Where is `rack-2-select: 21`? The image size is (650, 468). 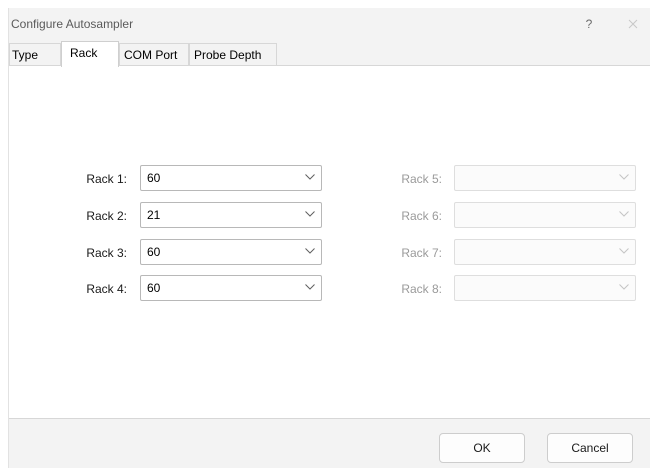
rack-2-select: 21 is located at coordinates (231, 215).